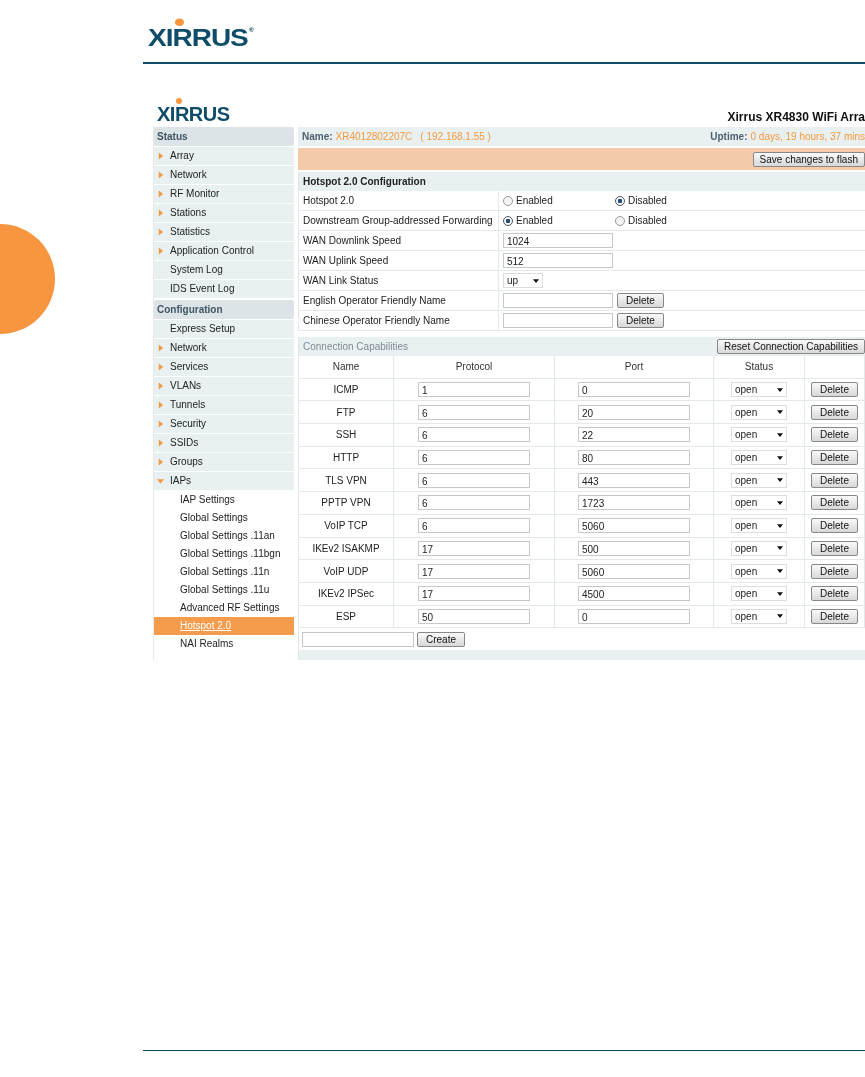 The width and height of the screenshot is (865, 1077). I want to click on section-title: Hotspot 2.0 Configuration, so click(582, 181).